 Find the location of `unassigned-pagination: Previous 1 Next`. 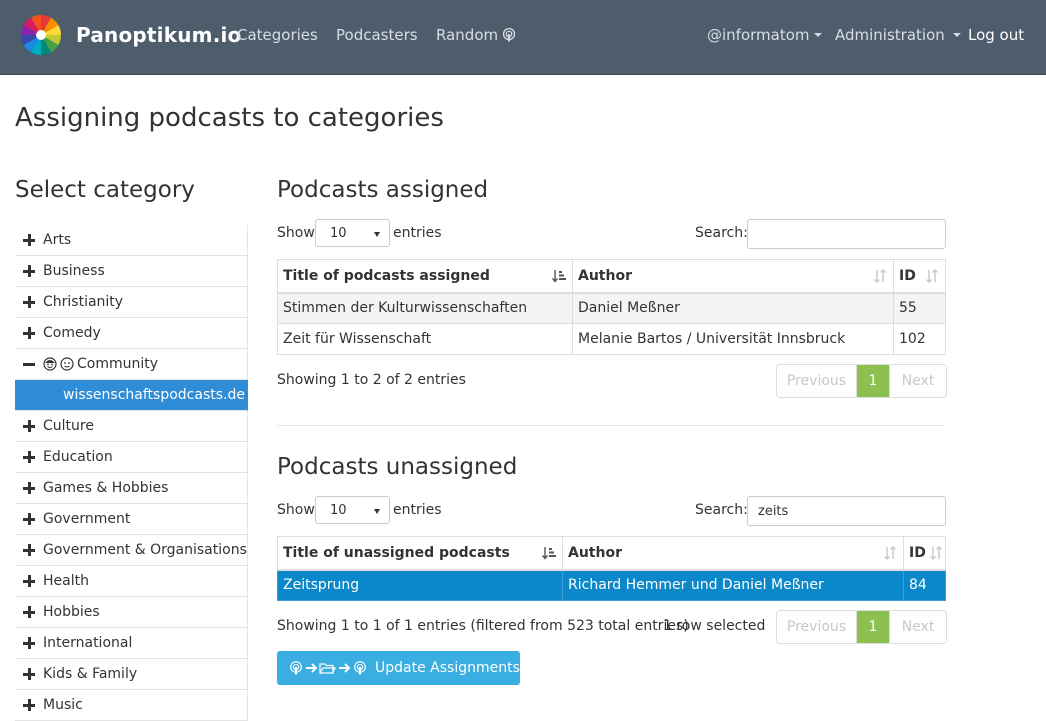

unassigned-pagination: Previous 1 Next is located at coordinates (861, 627).